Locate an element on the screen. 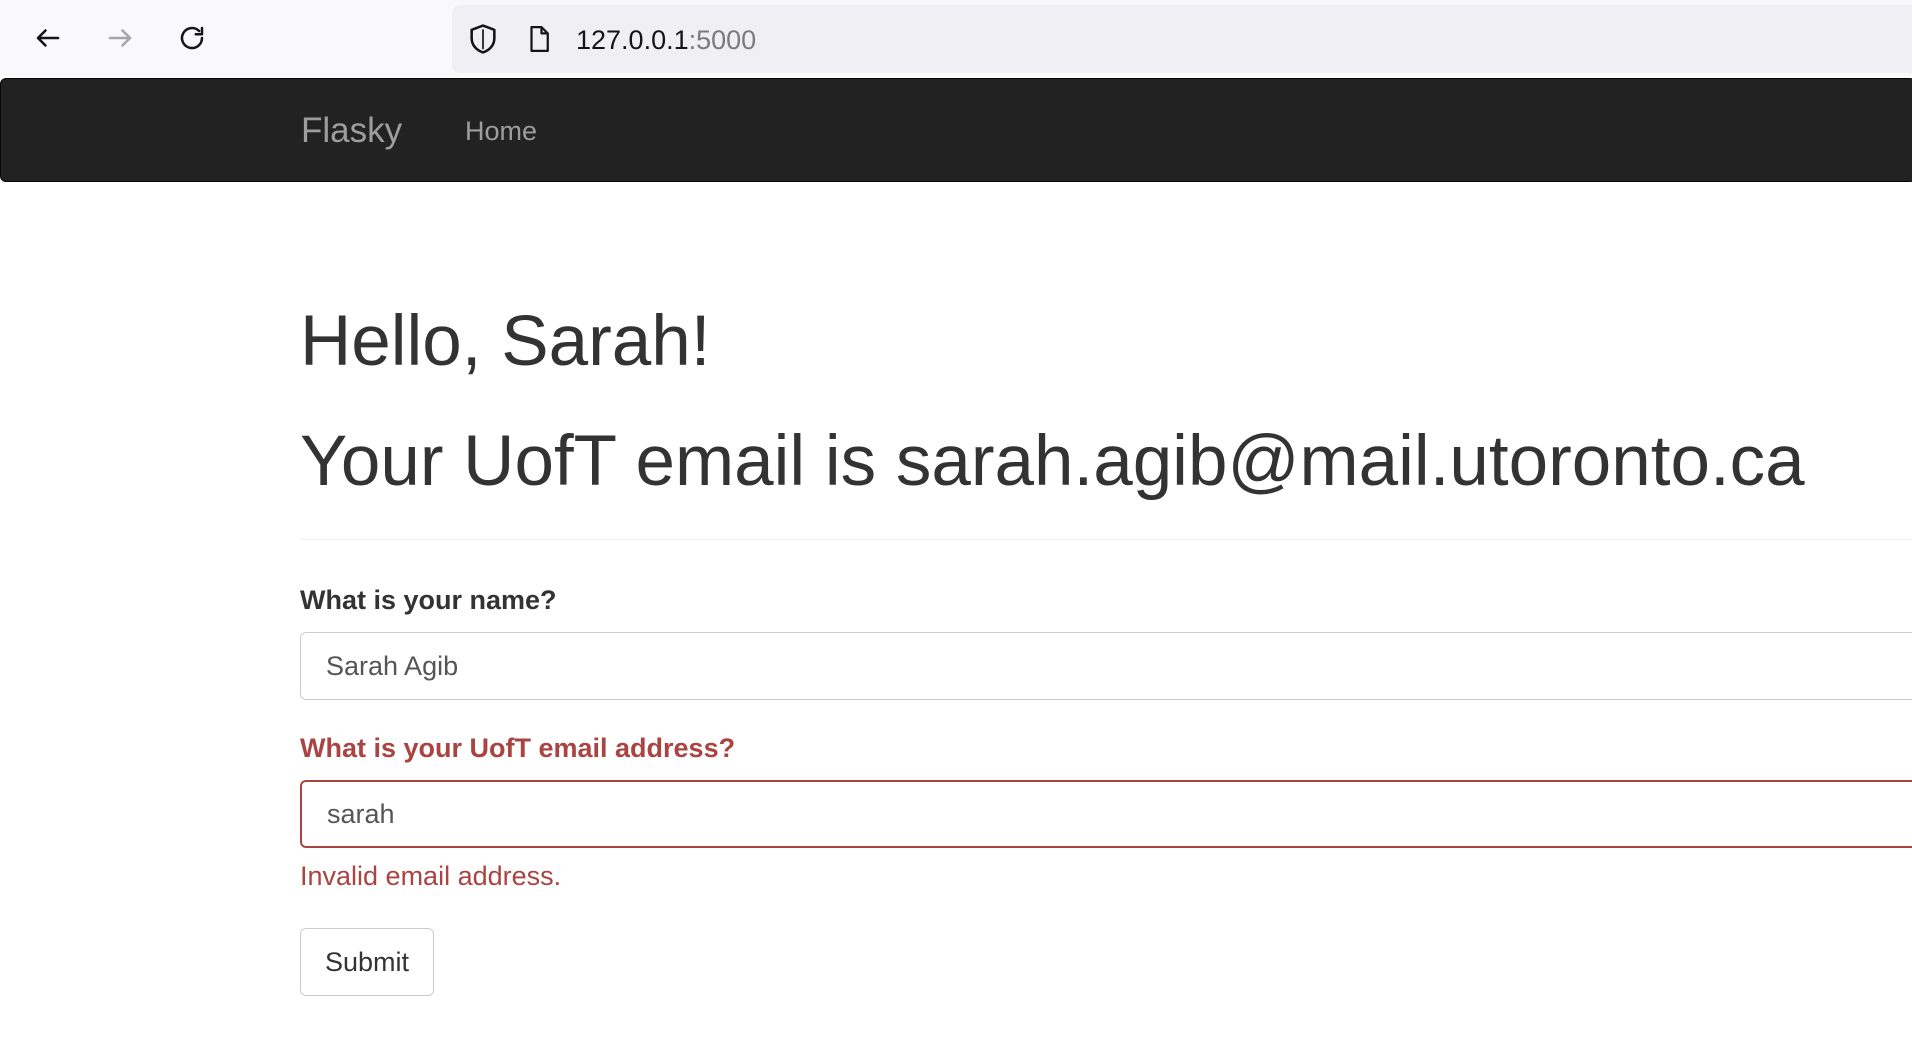 The height and width of the screenshot is (1058, 1912). submit-button: Submit is located at coordinates (367, 962).